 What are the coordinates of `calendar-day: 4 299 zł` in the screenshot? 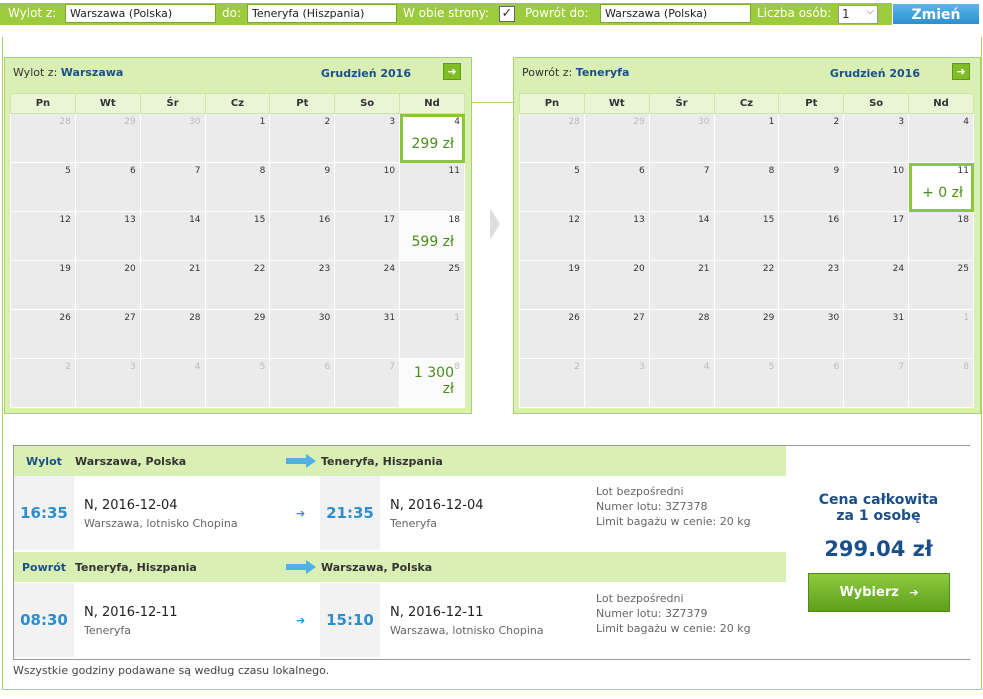 It's located at (432, 138).